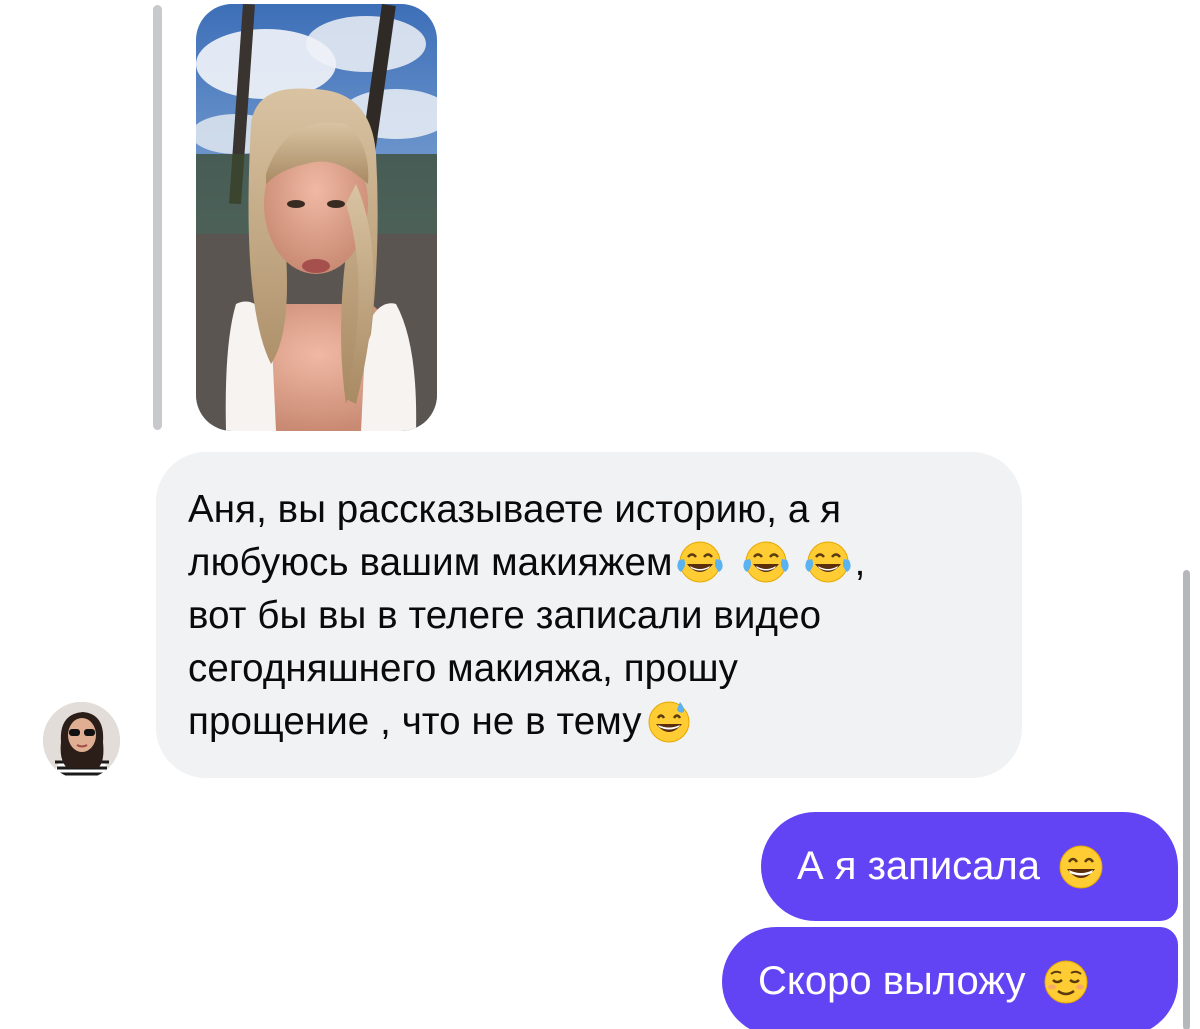 Image resolution: width=1200 pixels, height=1029 pixels. What do you see at coordinates (505, 615) in the screenshot?
I see `message-line: вот бы вы в телеге записали видео` at bounding box center [505, 615].